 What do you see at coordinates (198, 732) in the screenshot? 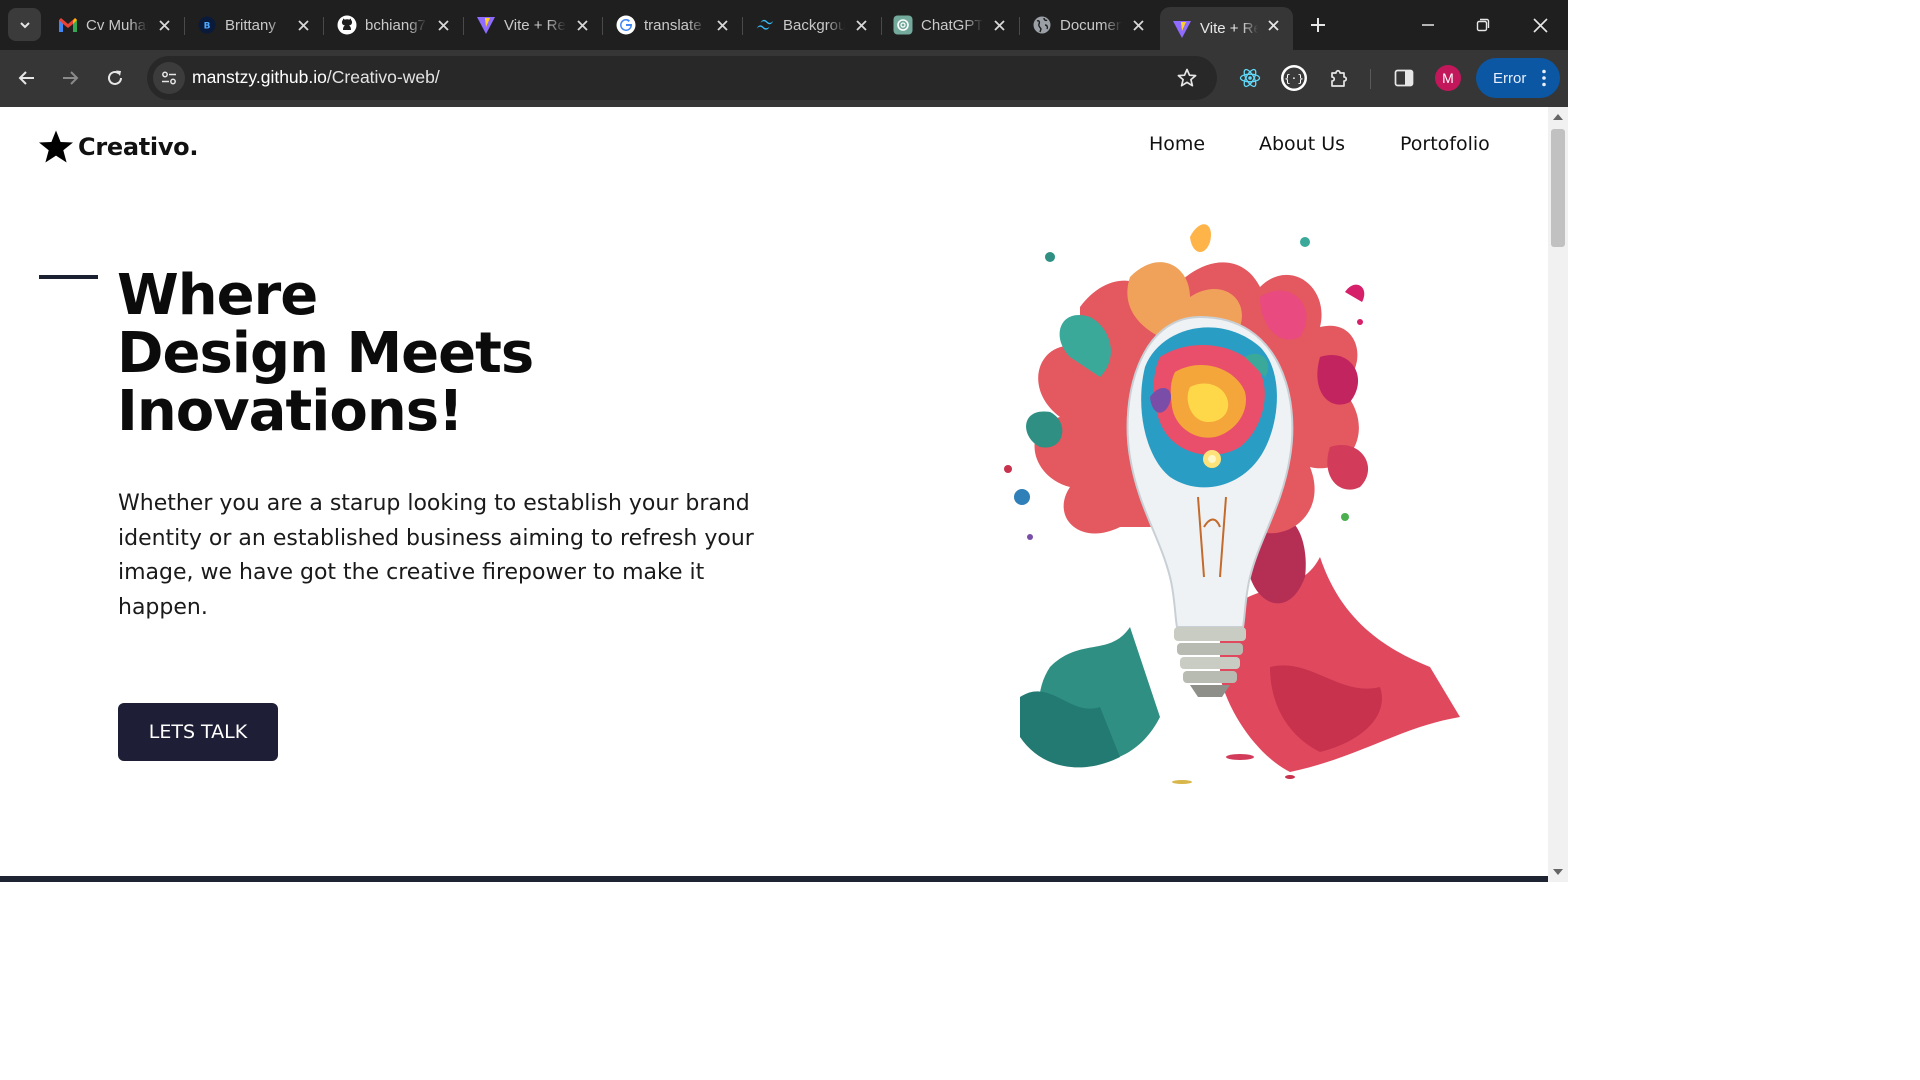
I see `lets-talk-button: LETS TALK` at bounding box center [198, 732].